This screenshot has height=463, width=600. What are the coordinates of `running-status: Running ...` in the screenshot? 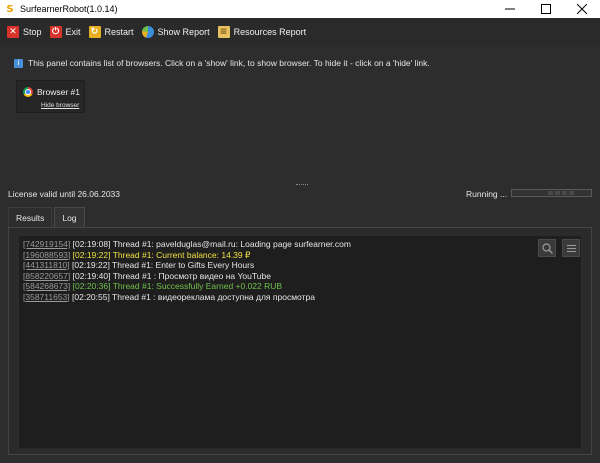 It's located at (487, 194).